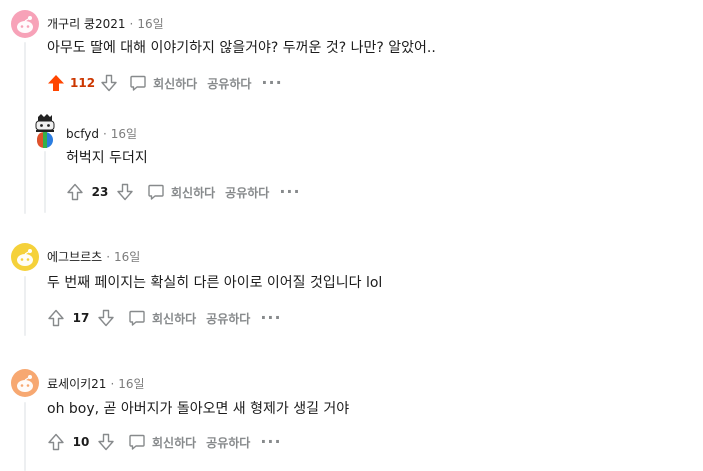  I want to click on vote-count: 10, so click(81, 442).